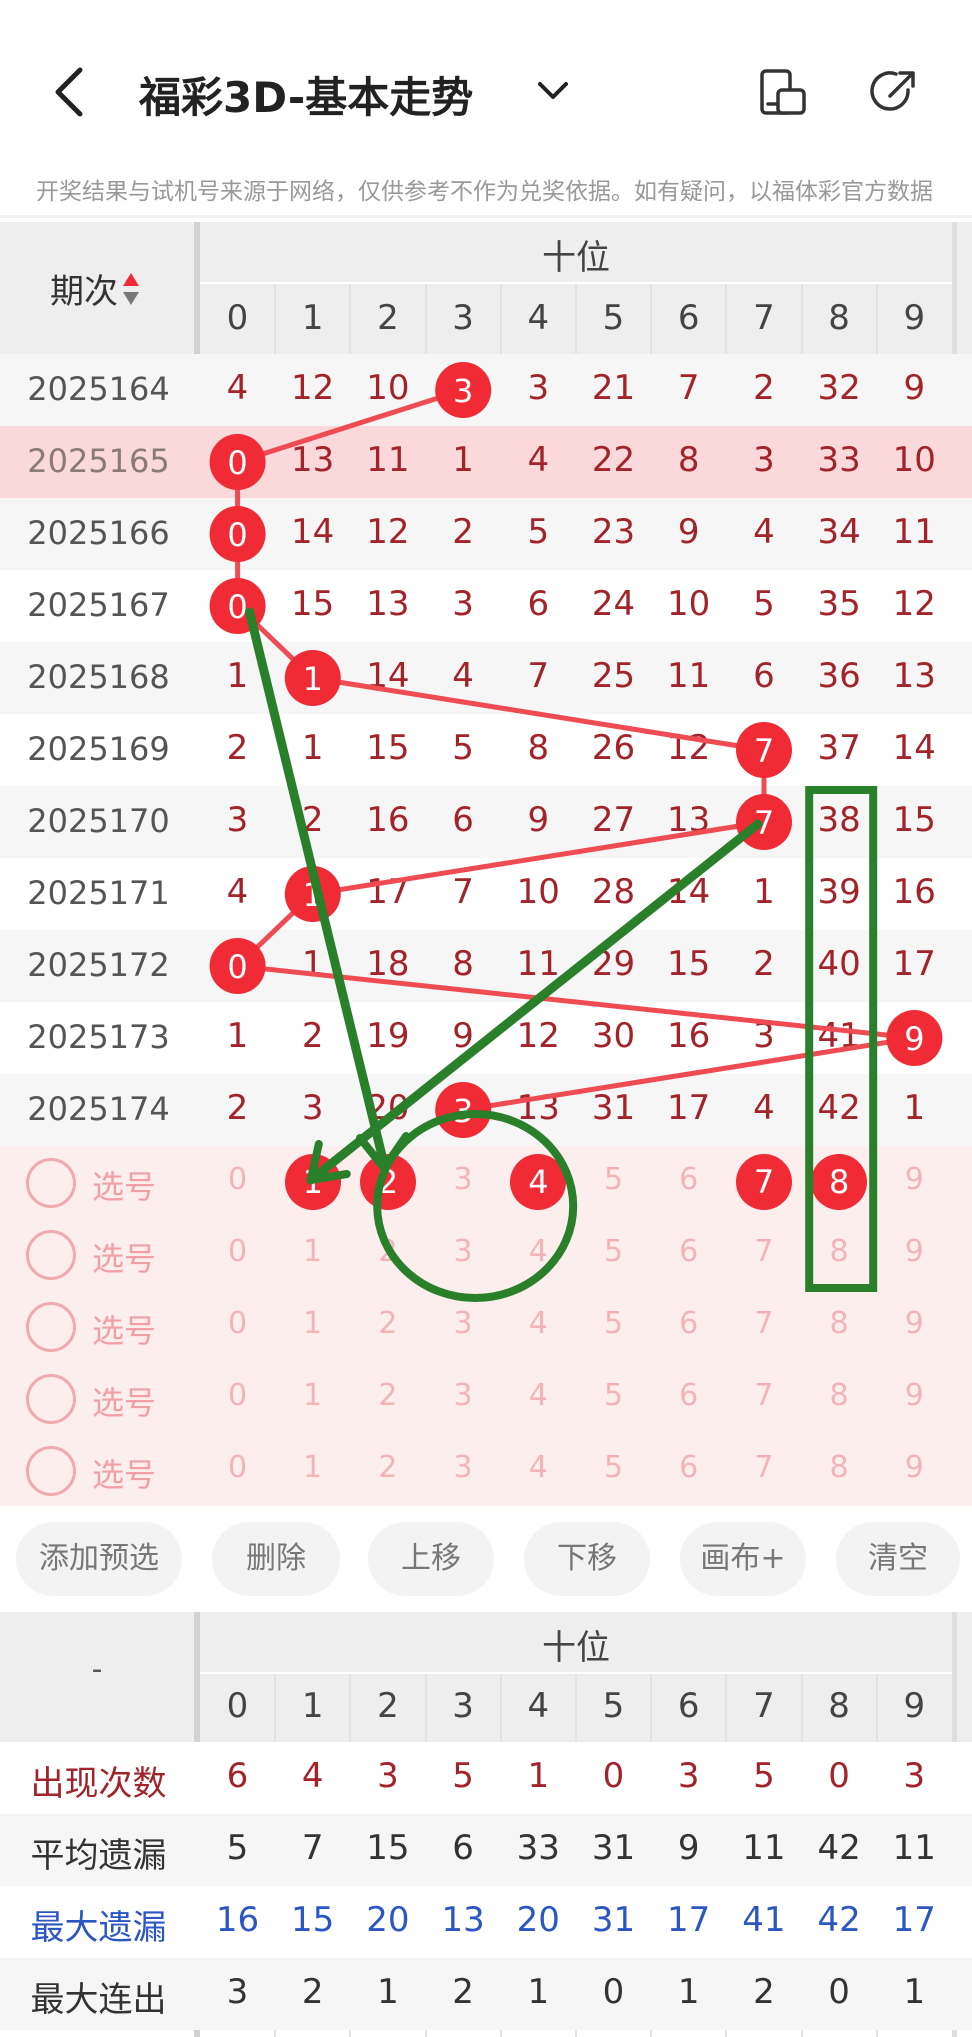 The height and width of the screenshot is (2037, 972). Describe the element at coordinates (688, 318) in the screenshot. I see `digit-header-6: 6` at that location.